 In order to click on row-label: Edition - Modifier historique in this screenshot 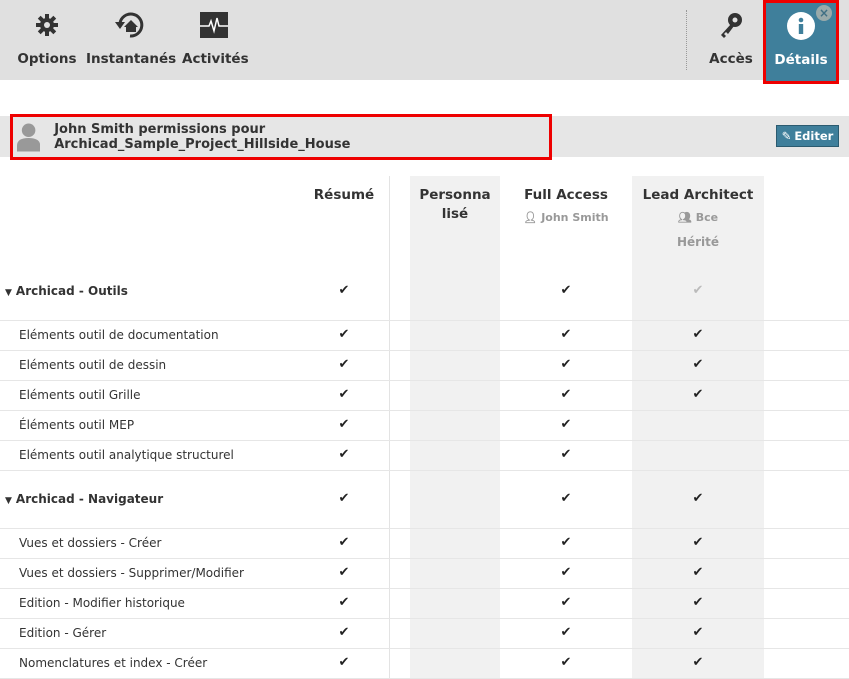, I will do `click(102, 603)`.